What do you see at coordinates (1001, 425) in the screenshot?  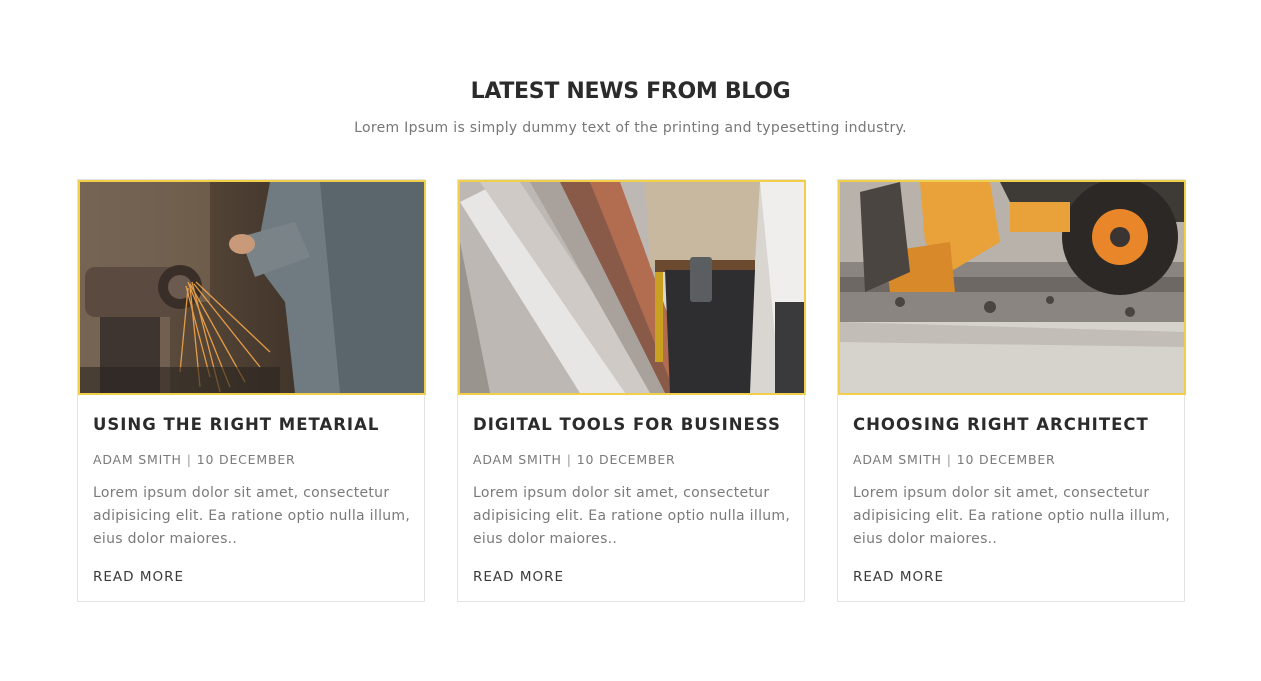 I see `blog-card-title: CHOOSING RIGHT ARCHITECT` at bounding box center [1001, 425].